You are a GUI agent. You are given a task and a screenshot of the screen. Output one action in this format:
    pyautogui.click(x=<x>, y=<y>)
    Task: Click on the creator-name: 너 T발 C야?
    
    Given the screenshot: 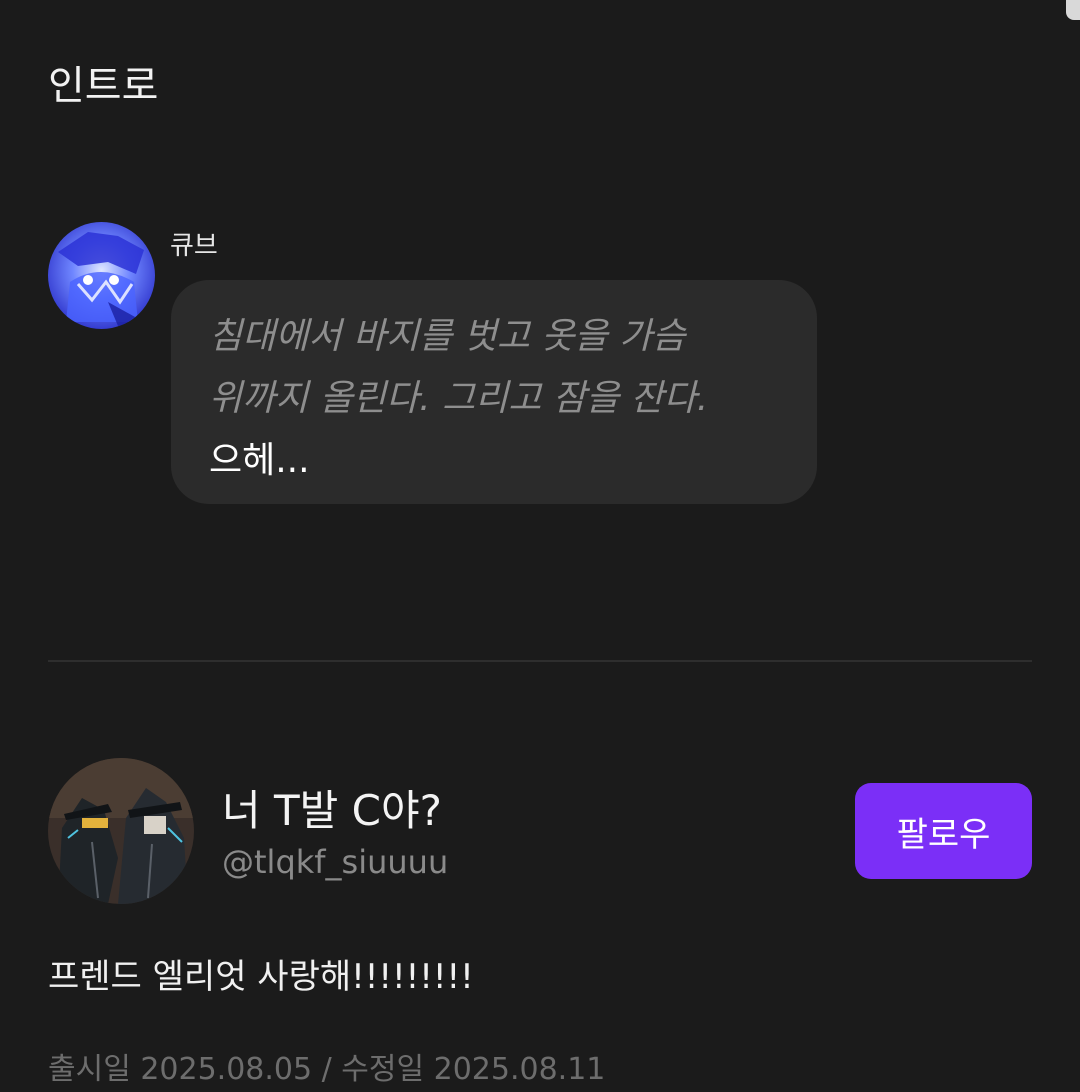 What is the action you would take?
    pyautogui.click(x=332, y=811)
    